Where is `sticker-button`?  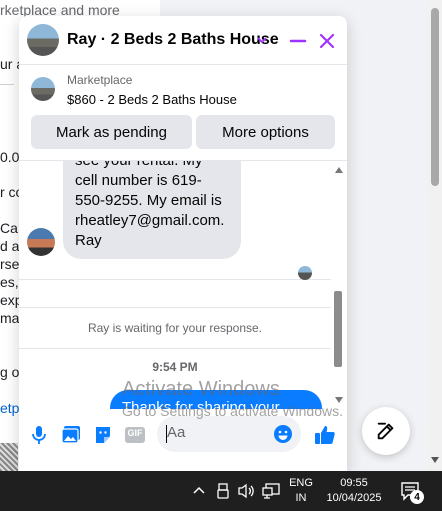
sticker-button is located at coordinates (103, 435).